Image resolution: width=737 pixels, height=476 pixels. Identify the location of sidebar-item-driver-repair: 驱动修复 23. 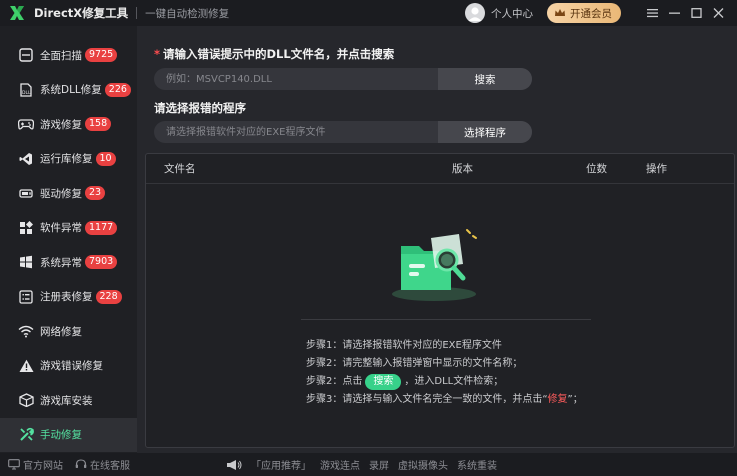
(68, 193).